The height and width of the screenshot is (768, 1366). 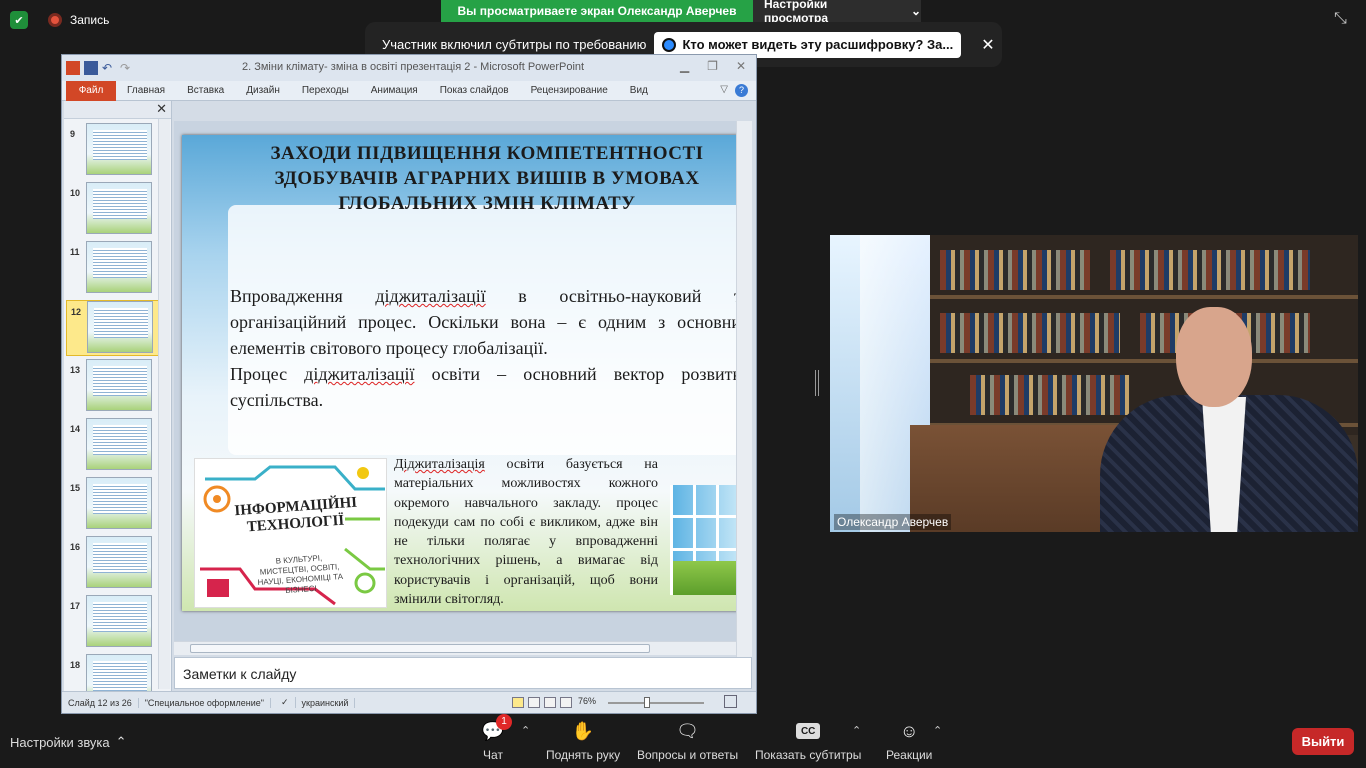 What do you see at coordinates (937, 730) in the screenshot?
I see `reactions-options-chevron-icon: ⌃` at bounding box center [937, 730].